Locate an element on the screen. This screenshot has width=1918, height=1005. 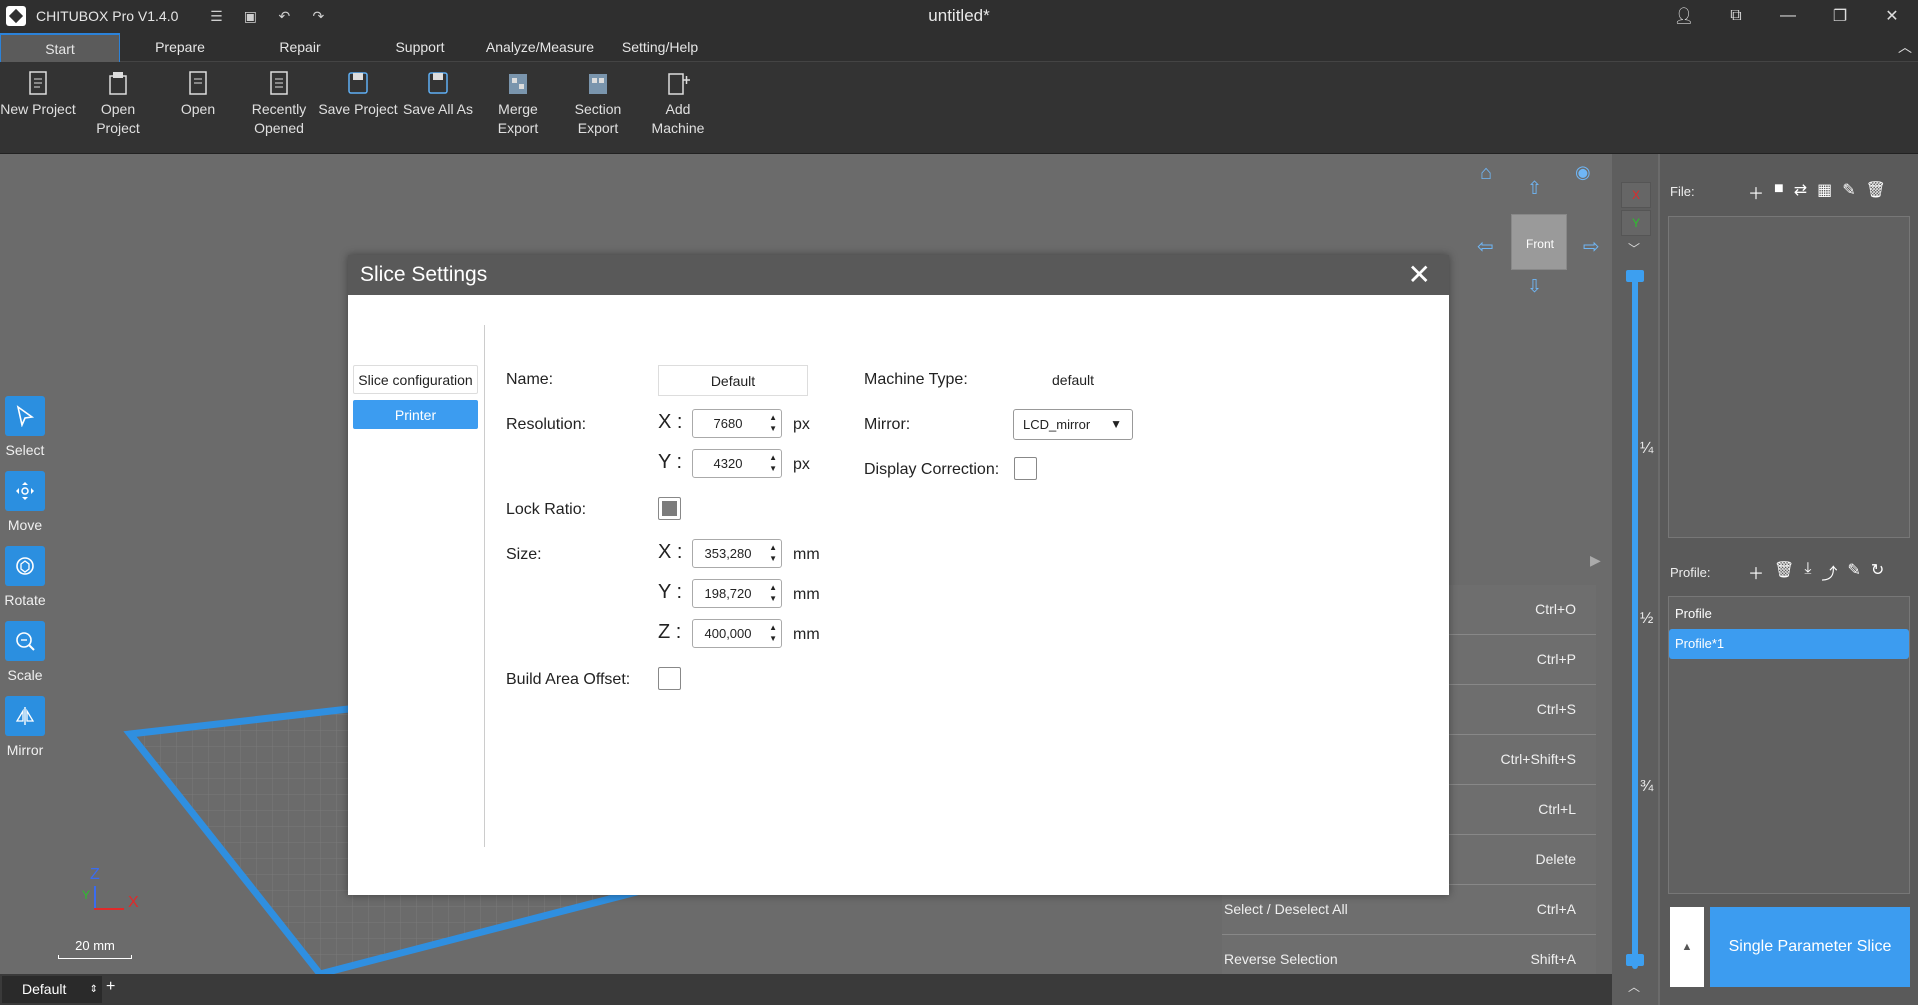
single-parameter-slice-button: Single Parameter Slice is located at coordinates (1810, 947).